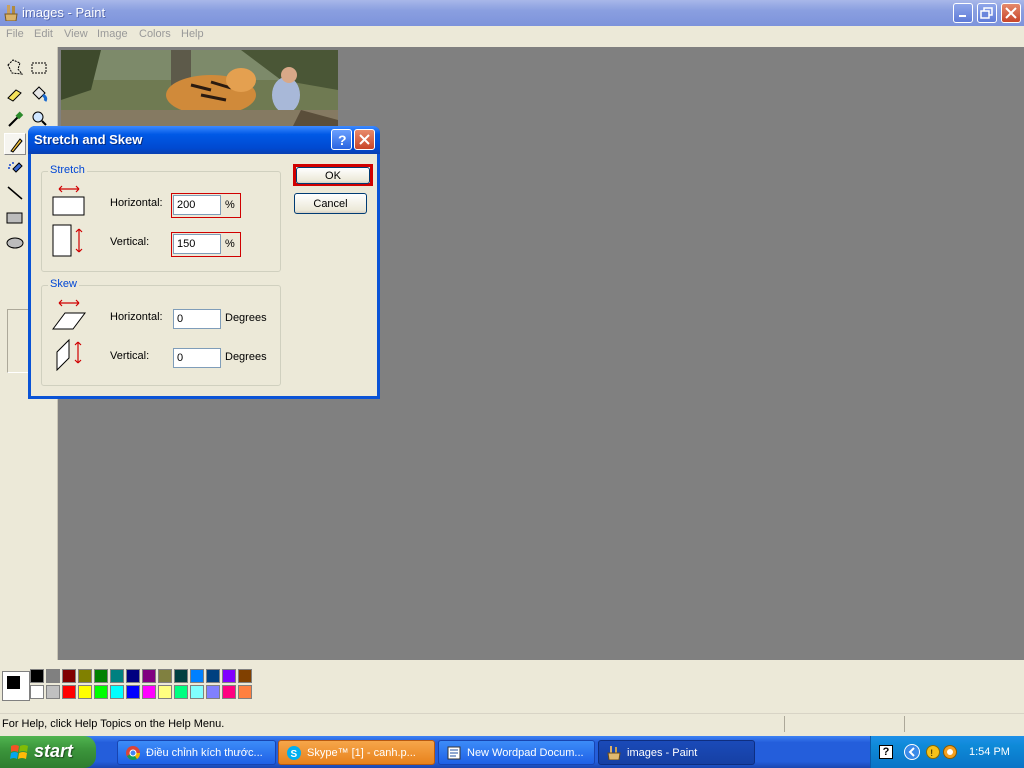 The width and height of the screenshot is (1024, 768). I want to click on close-icon, so click(364, 139).